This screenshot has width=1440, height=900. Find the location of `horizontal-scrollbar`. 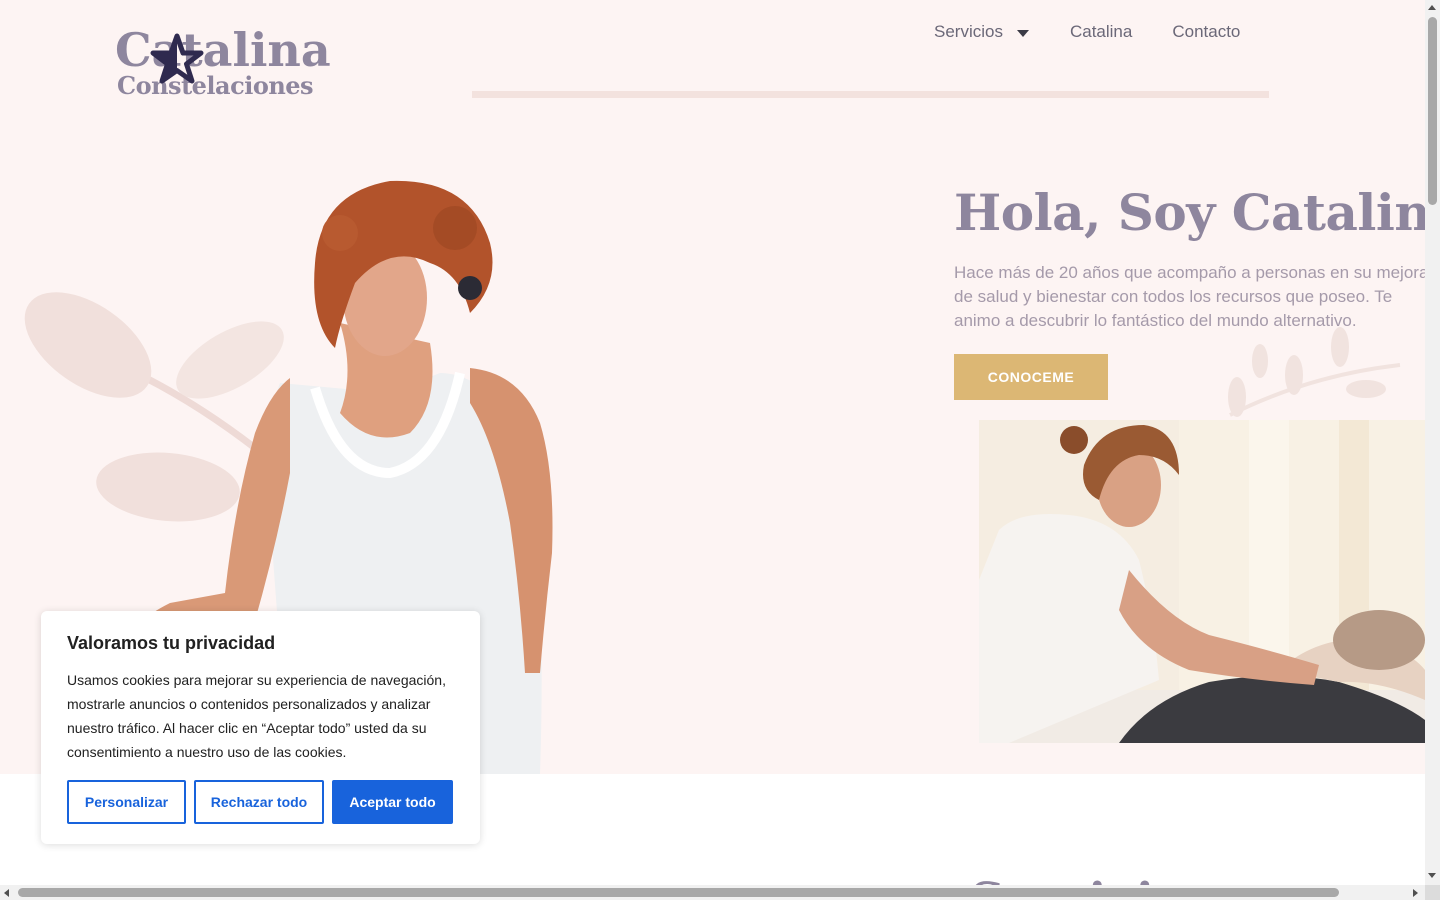

horizontal-scrollbar is located at coordinates (712, 892).